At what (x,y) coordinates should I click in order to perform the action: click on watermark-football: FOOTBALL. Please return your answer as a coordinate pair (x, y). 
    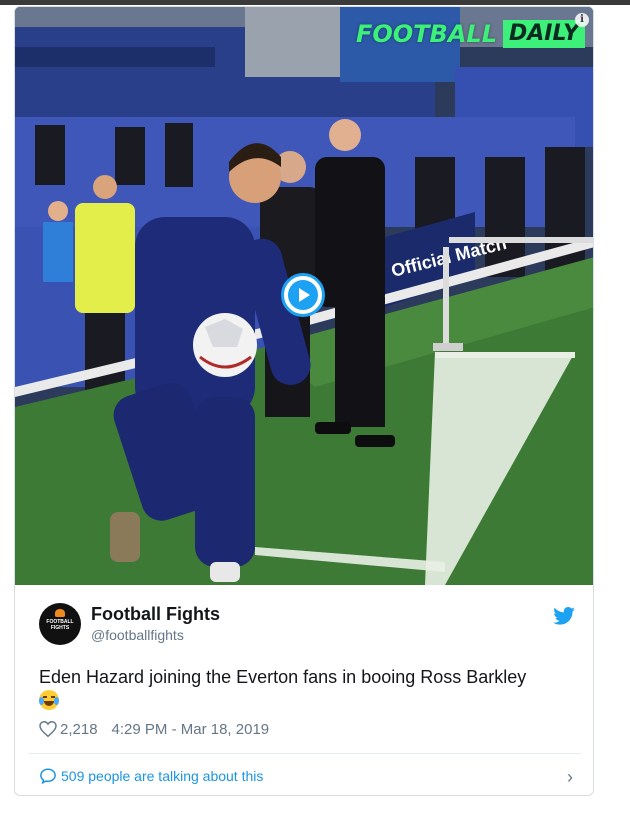
    Looking at the image, I should click on (426, 34).